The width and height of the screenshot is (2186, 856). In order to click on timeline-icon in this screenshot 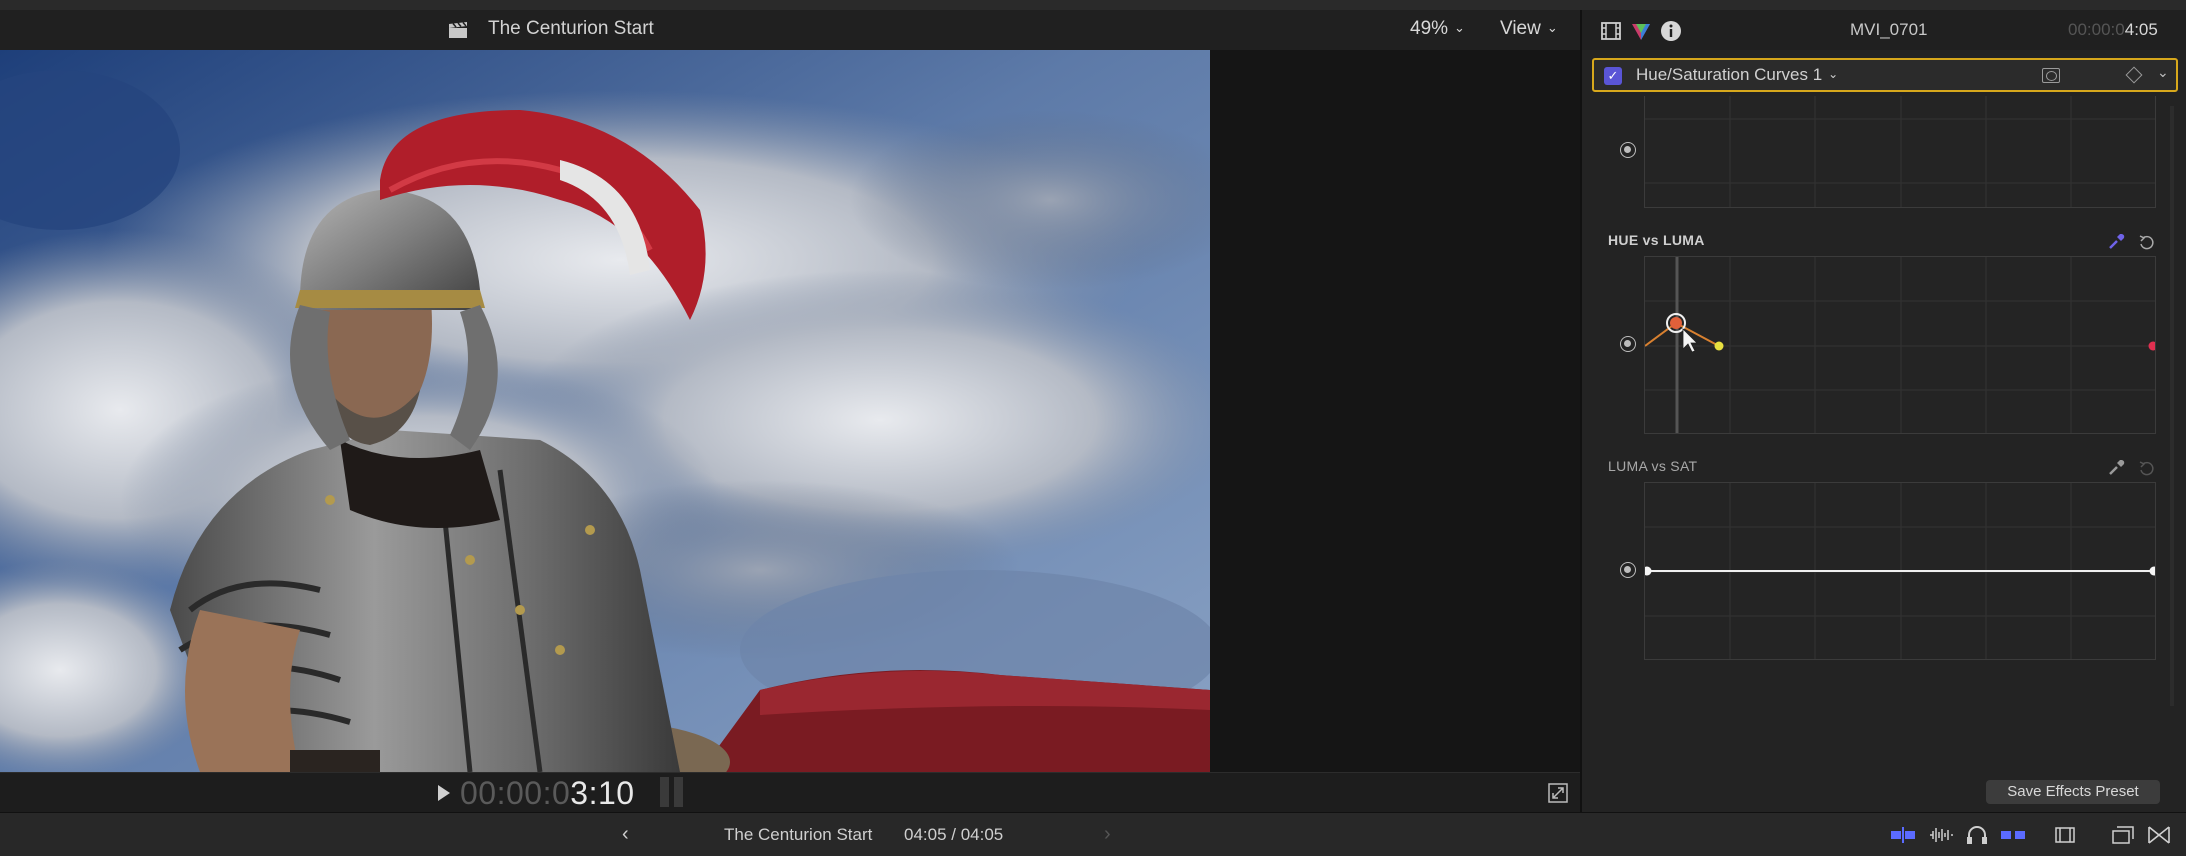, I will do `click(2065, 835)`.